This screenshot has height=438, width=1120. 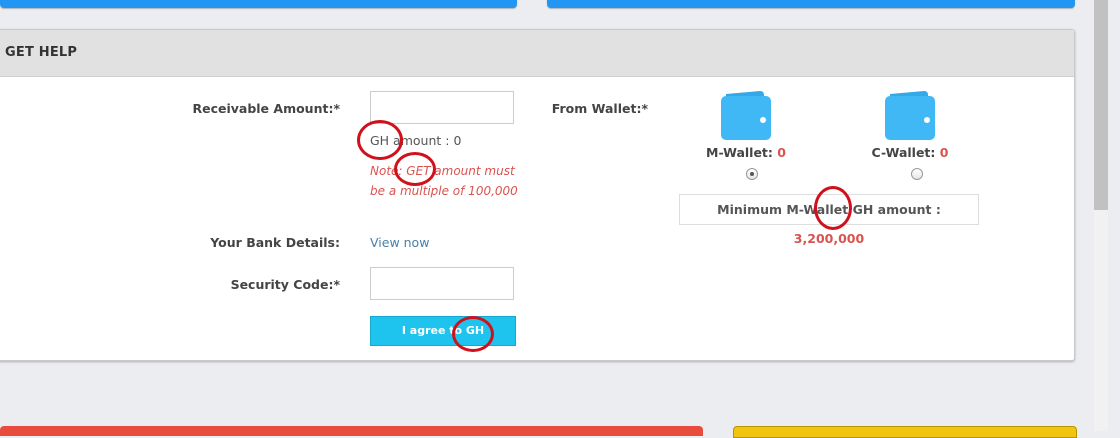 I want to click on m-wallet-label: M-Wallet: 0, so click(x=746, y=152).